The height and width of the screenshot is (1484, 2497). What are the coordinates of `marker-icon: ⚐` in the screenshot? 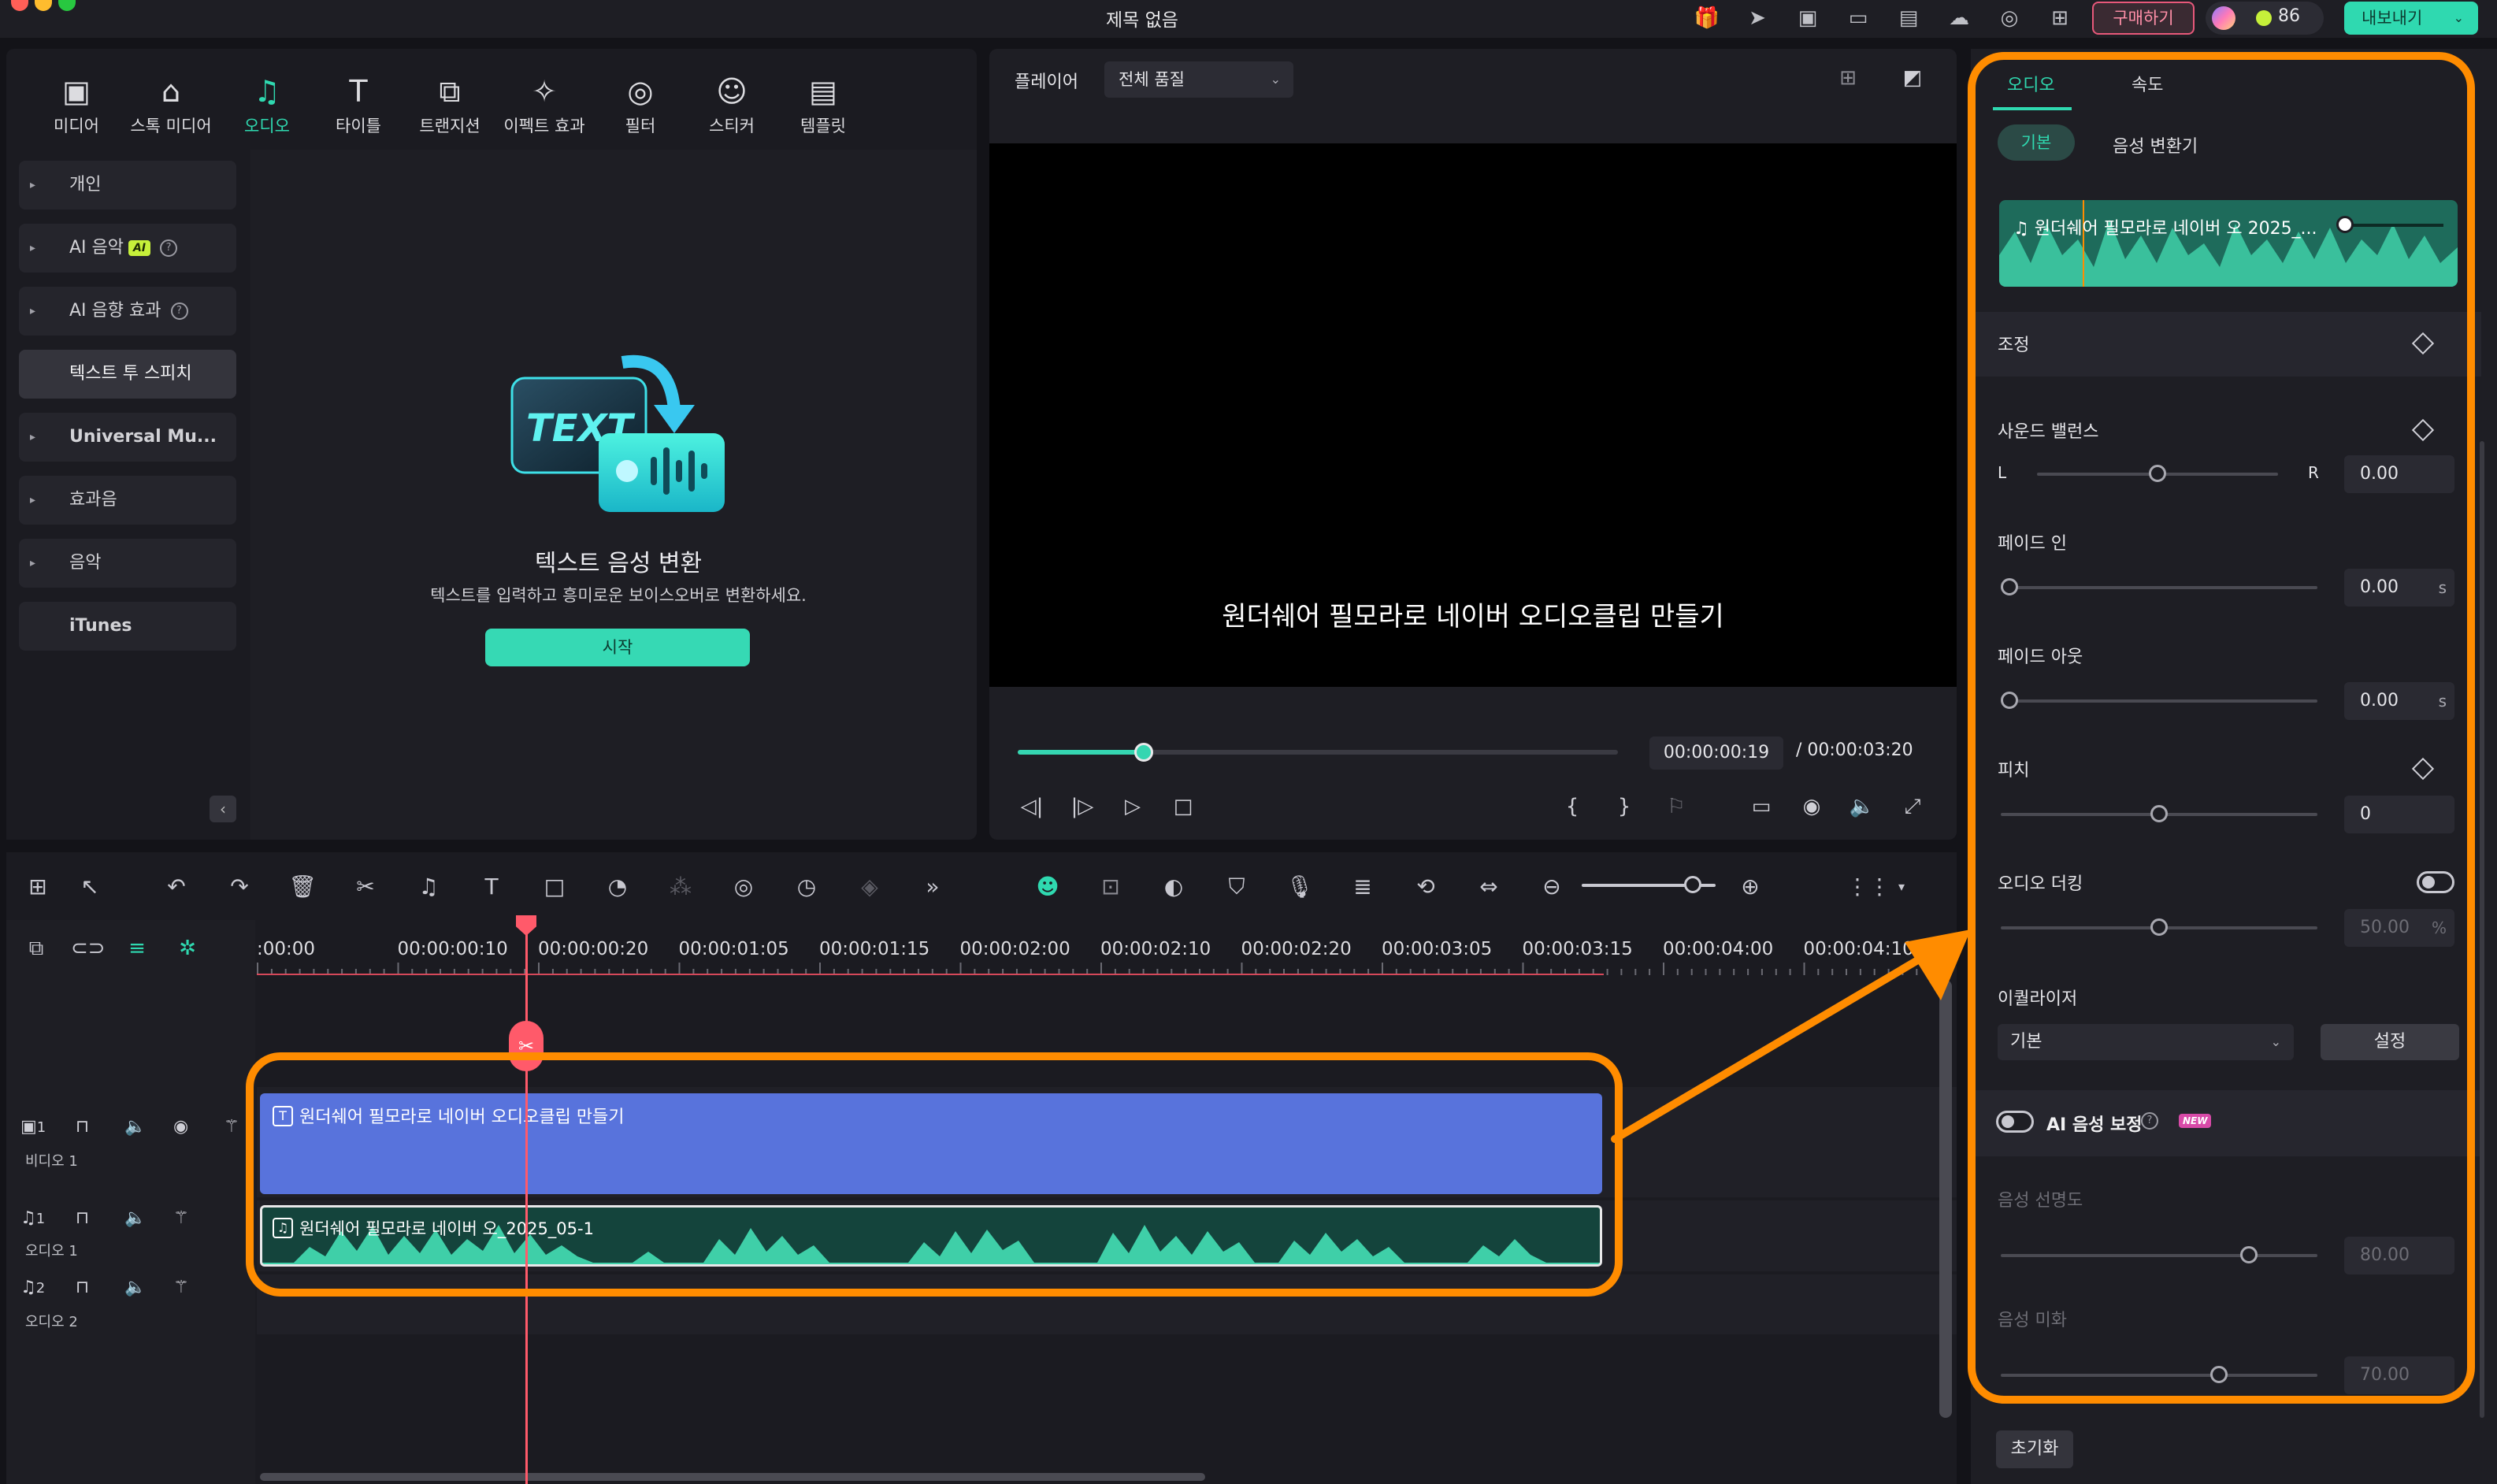 It's located at (1676, 806).